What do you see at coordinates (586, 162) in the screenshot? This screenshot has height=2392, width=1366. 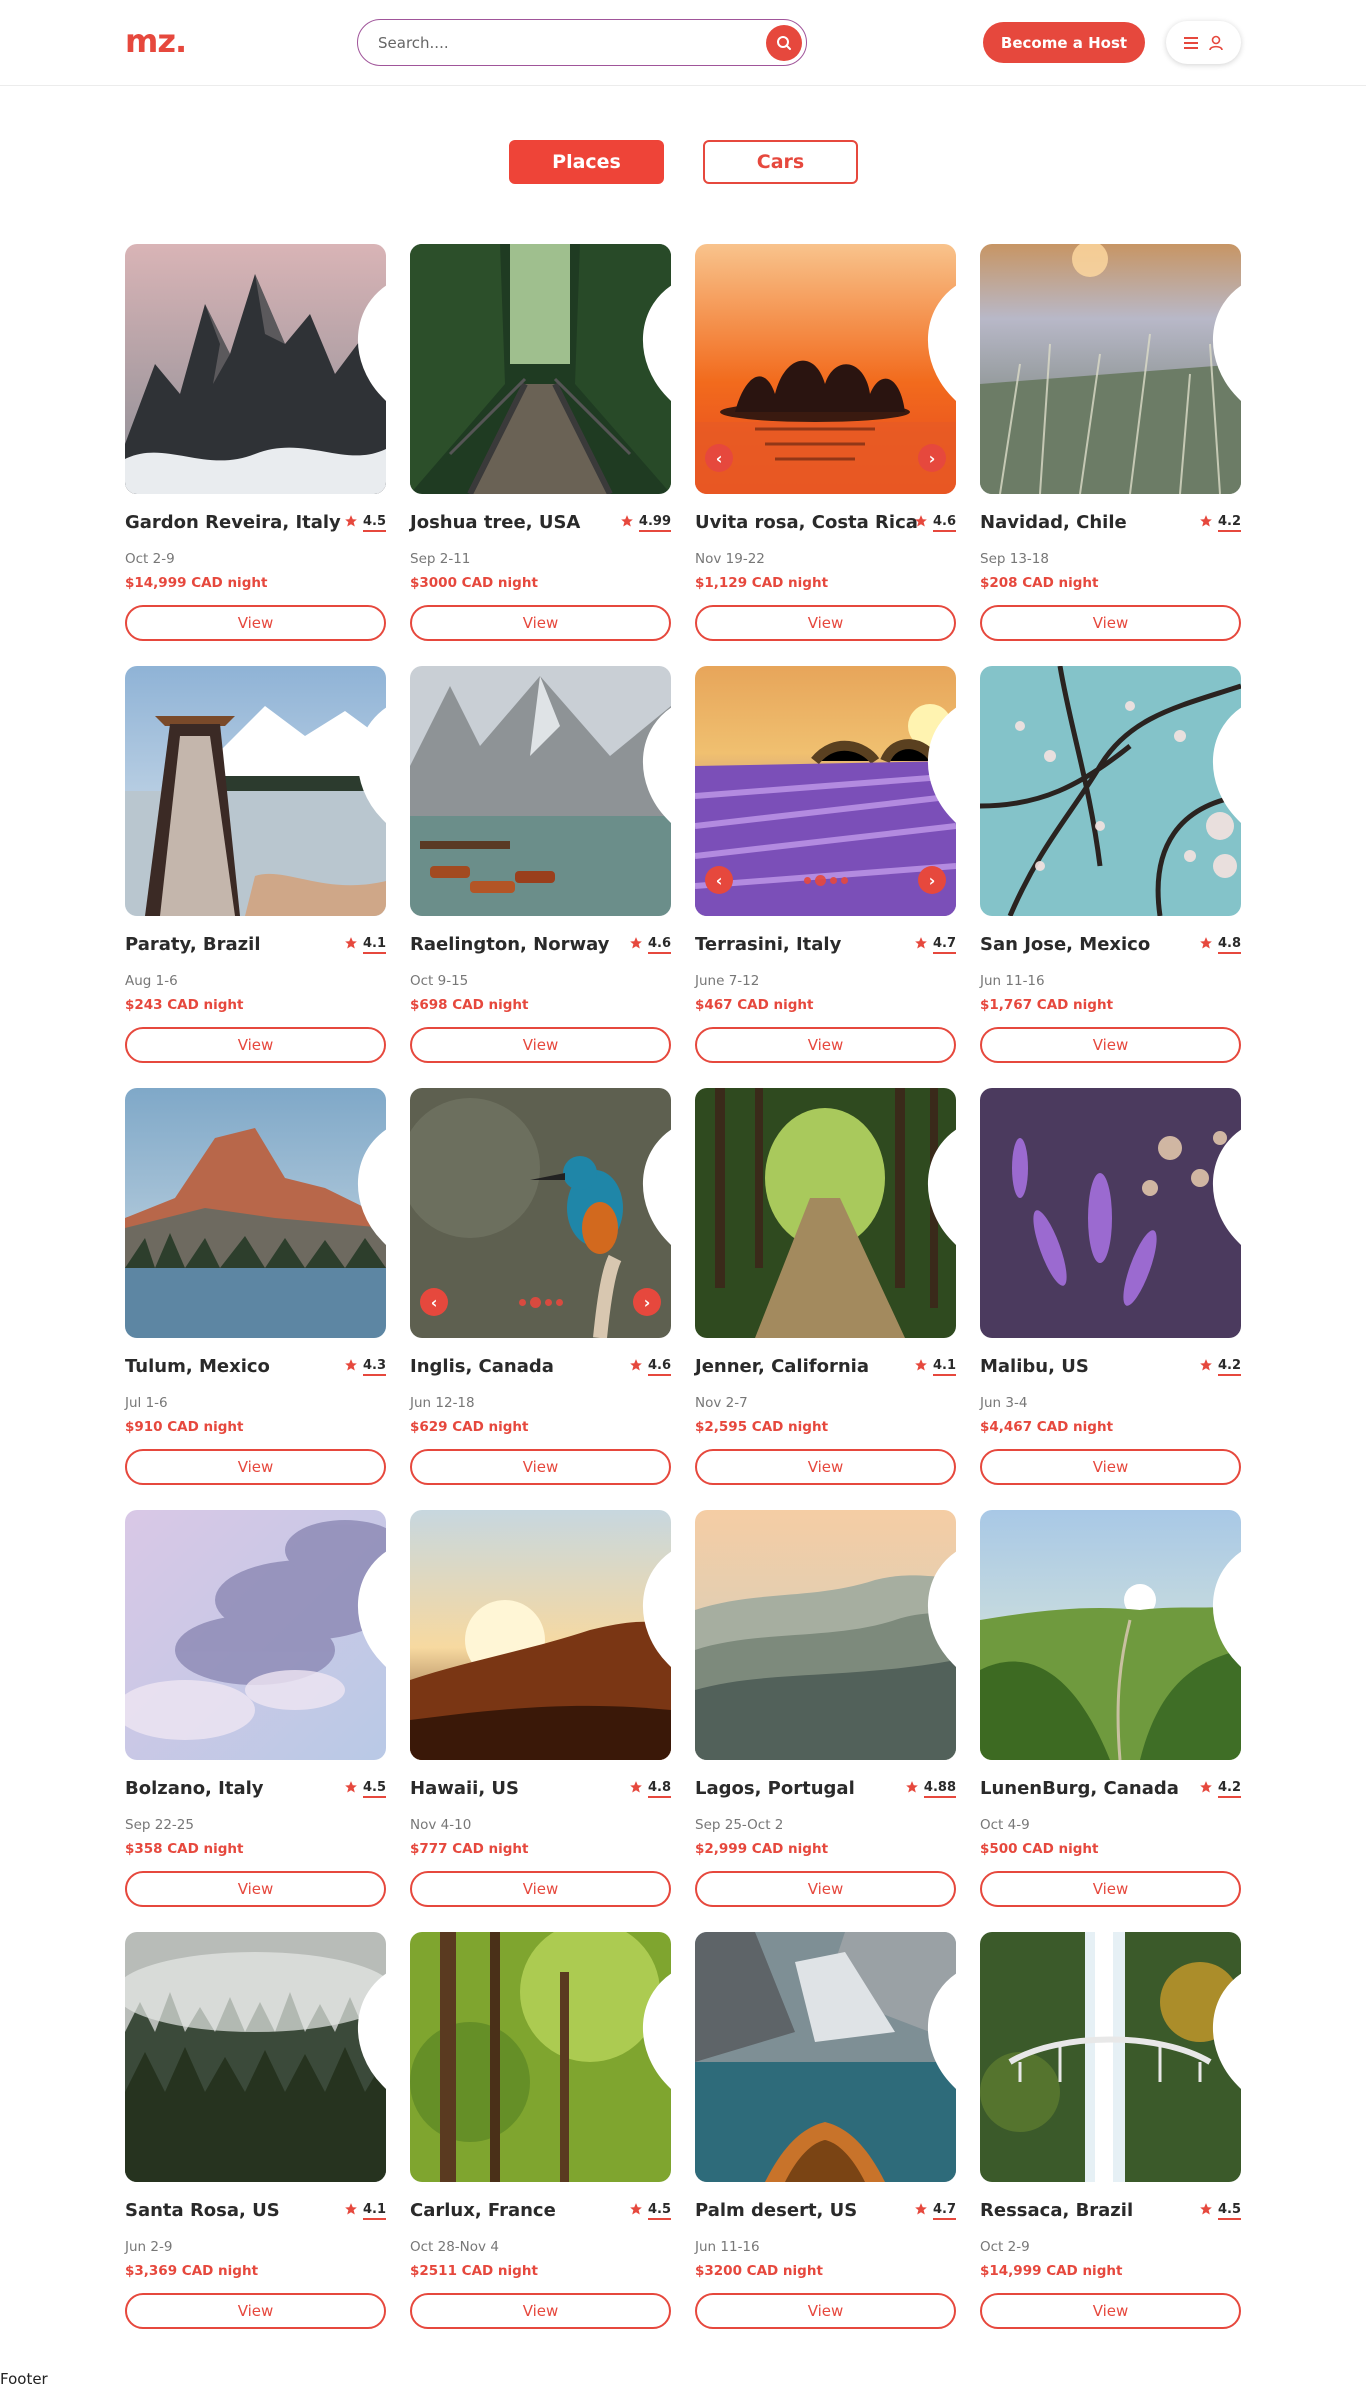 I see `tab-places: Places` at bounding box center [586, 162].